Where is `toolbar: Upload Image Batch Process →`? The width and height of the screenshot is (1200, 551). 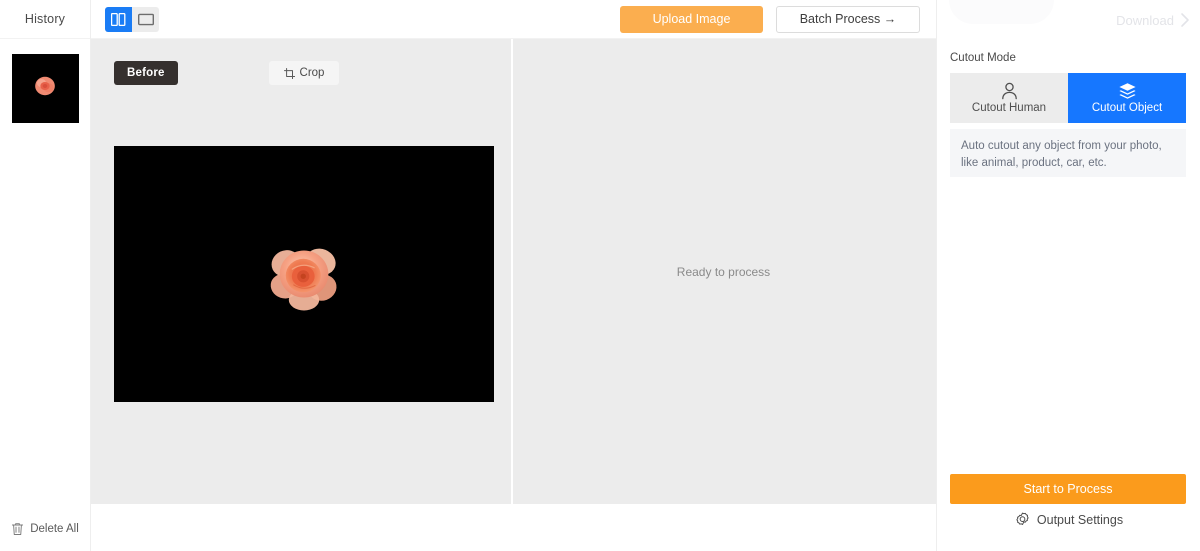
toolbar: Upload Image Batch Process → is located at coordinates (513, 19).